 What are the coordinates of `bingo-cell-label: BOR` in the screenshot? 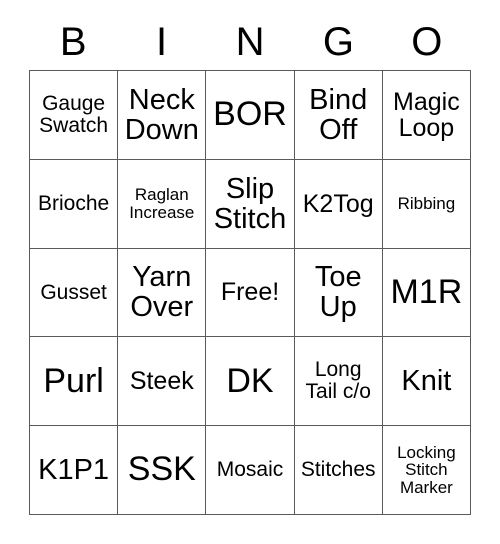 It's located at (250, 114).